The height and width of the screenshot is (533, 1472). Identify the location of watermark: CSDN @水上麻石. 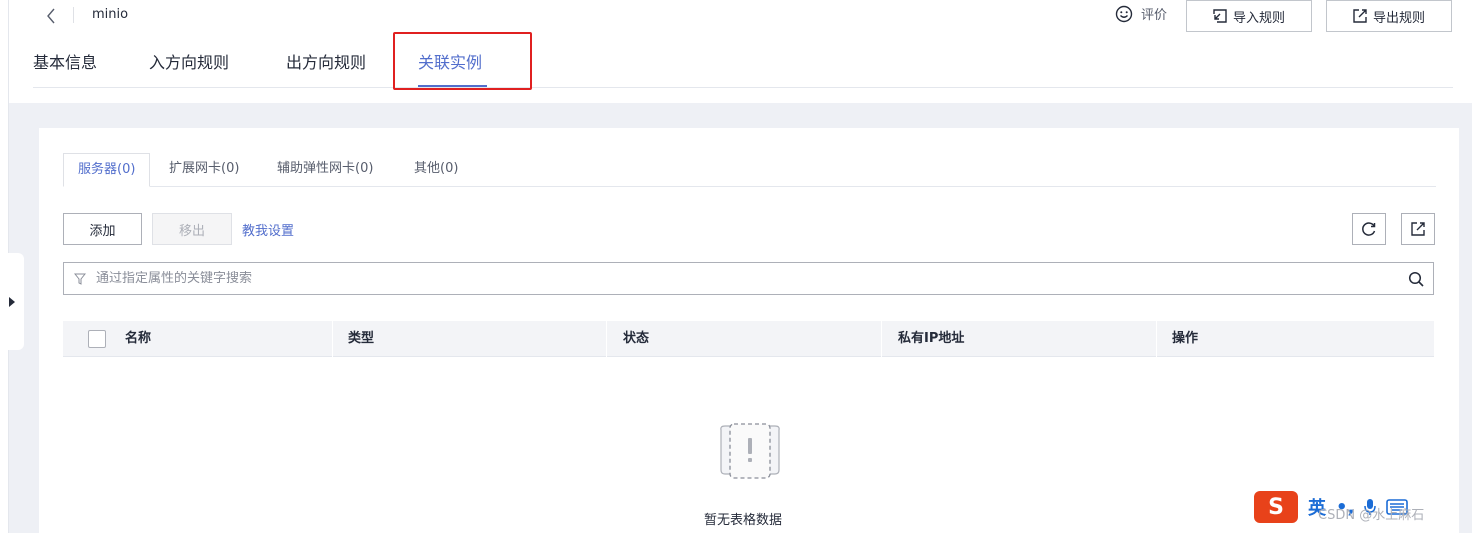
(1371, 515).